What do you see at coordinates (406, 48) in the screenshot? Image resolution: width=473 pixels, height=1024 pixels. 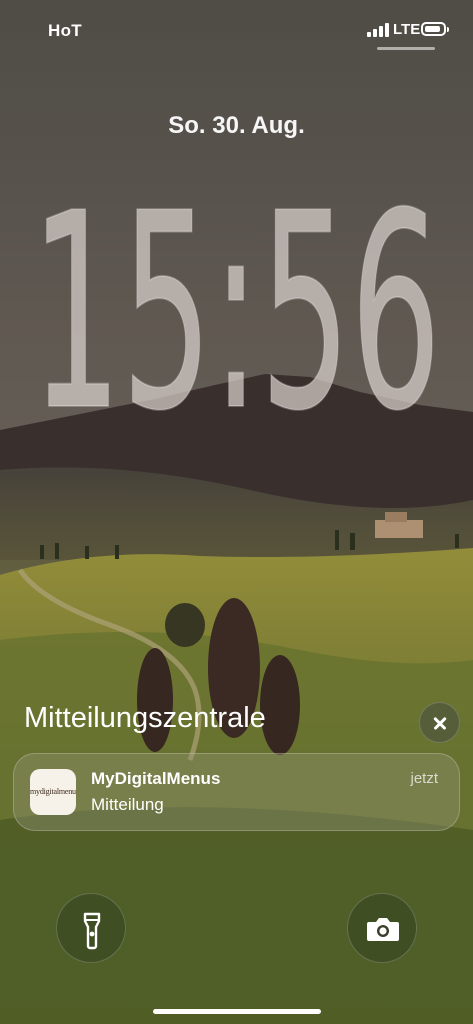 I see `control-center-indicator` at bounding box center [406, 48].